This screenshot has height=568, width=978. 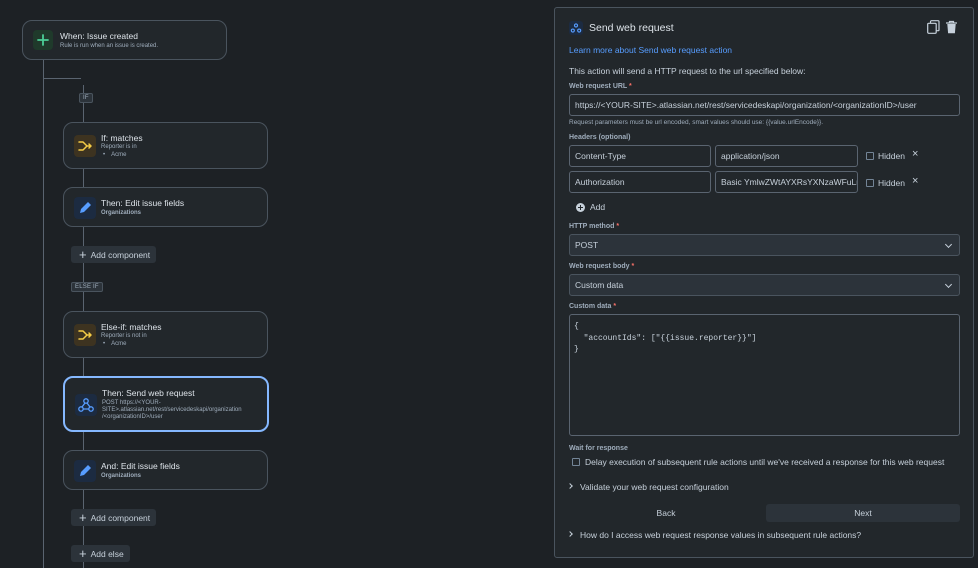 What do you see at coordinates (140, 466) in the screenshot?
I see `and-edit-title: And: Edit issue fields` at bounding box center [140, 466].